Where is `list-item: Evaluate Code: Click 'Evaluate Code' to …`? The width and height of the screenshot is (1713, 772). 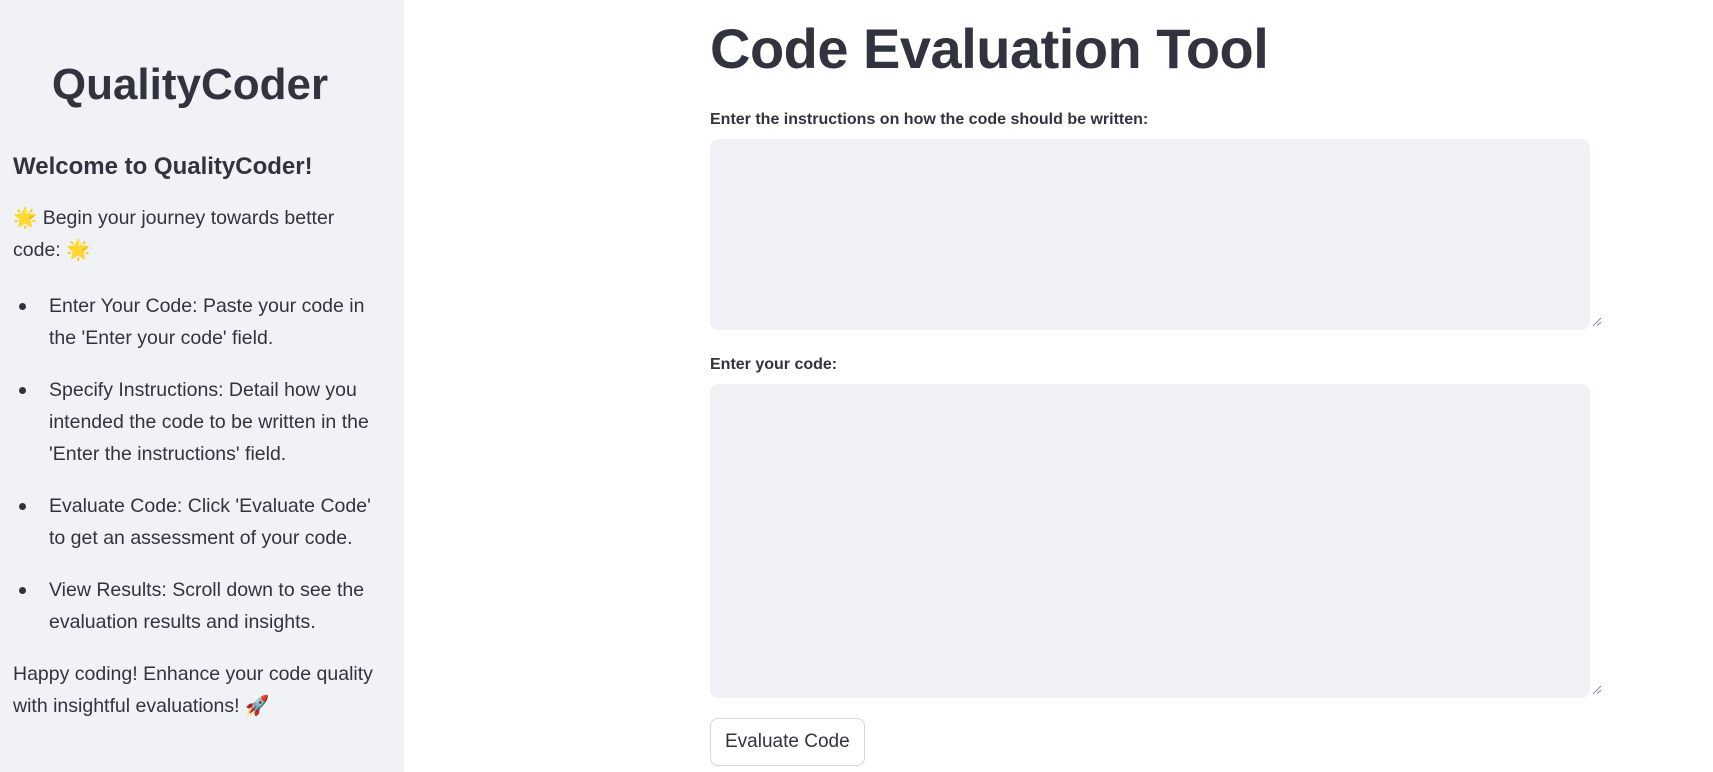
list-item: Evaluate Code: Click 'Evaluate Code' to … is located at coordinates (193, 522).